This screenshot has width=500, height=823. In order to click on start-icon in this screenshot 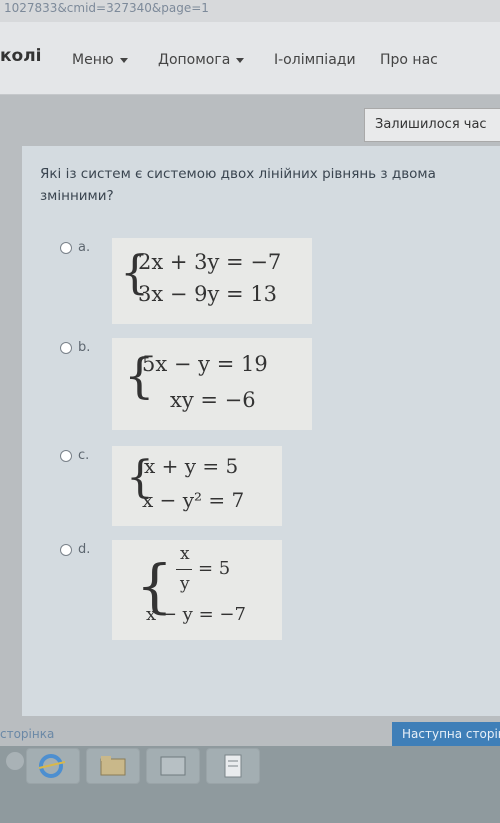, I will do `click(15, 761)`.